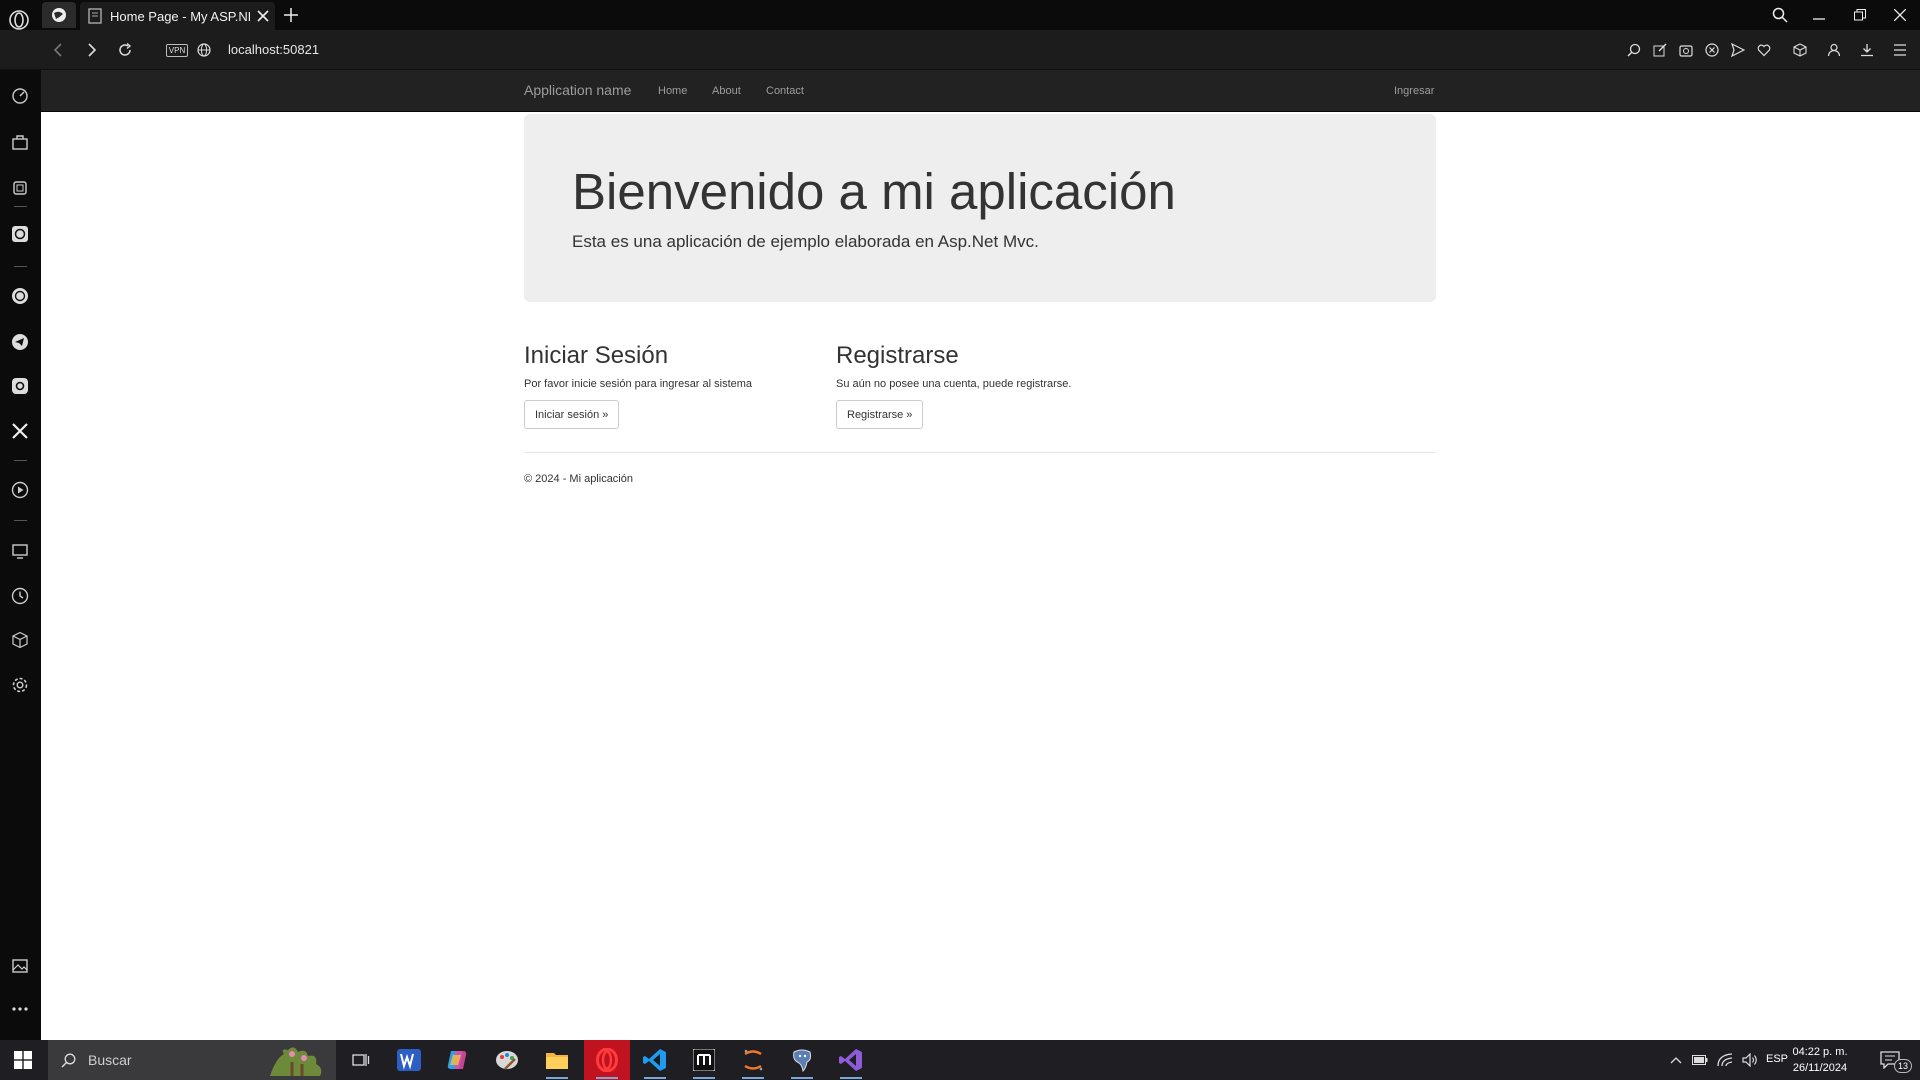 The image size is (1920, 1080). What do you see at coordinates (1686, 50) in the screenshot?
I see `snapshot-icon` at bounding box center [1686, 50].